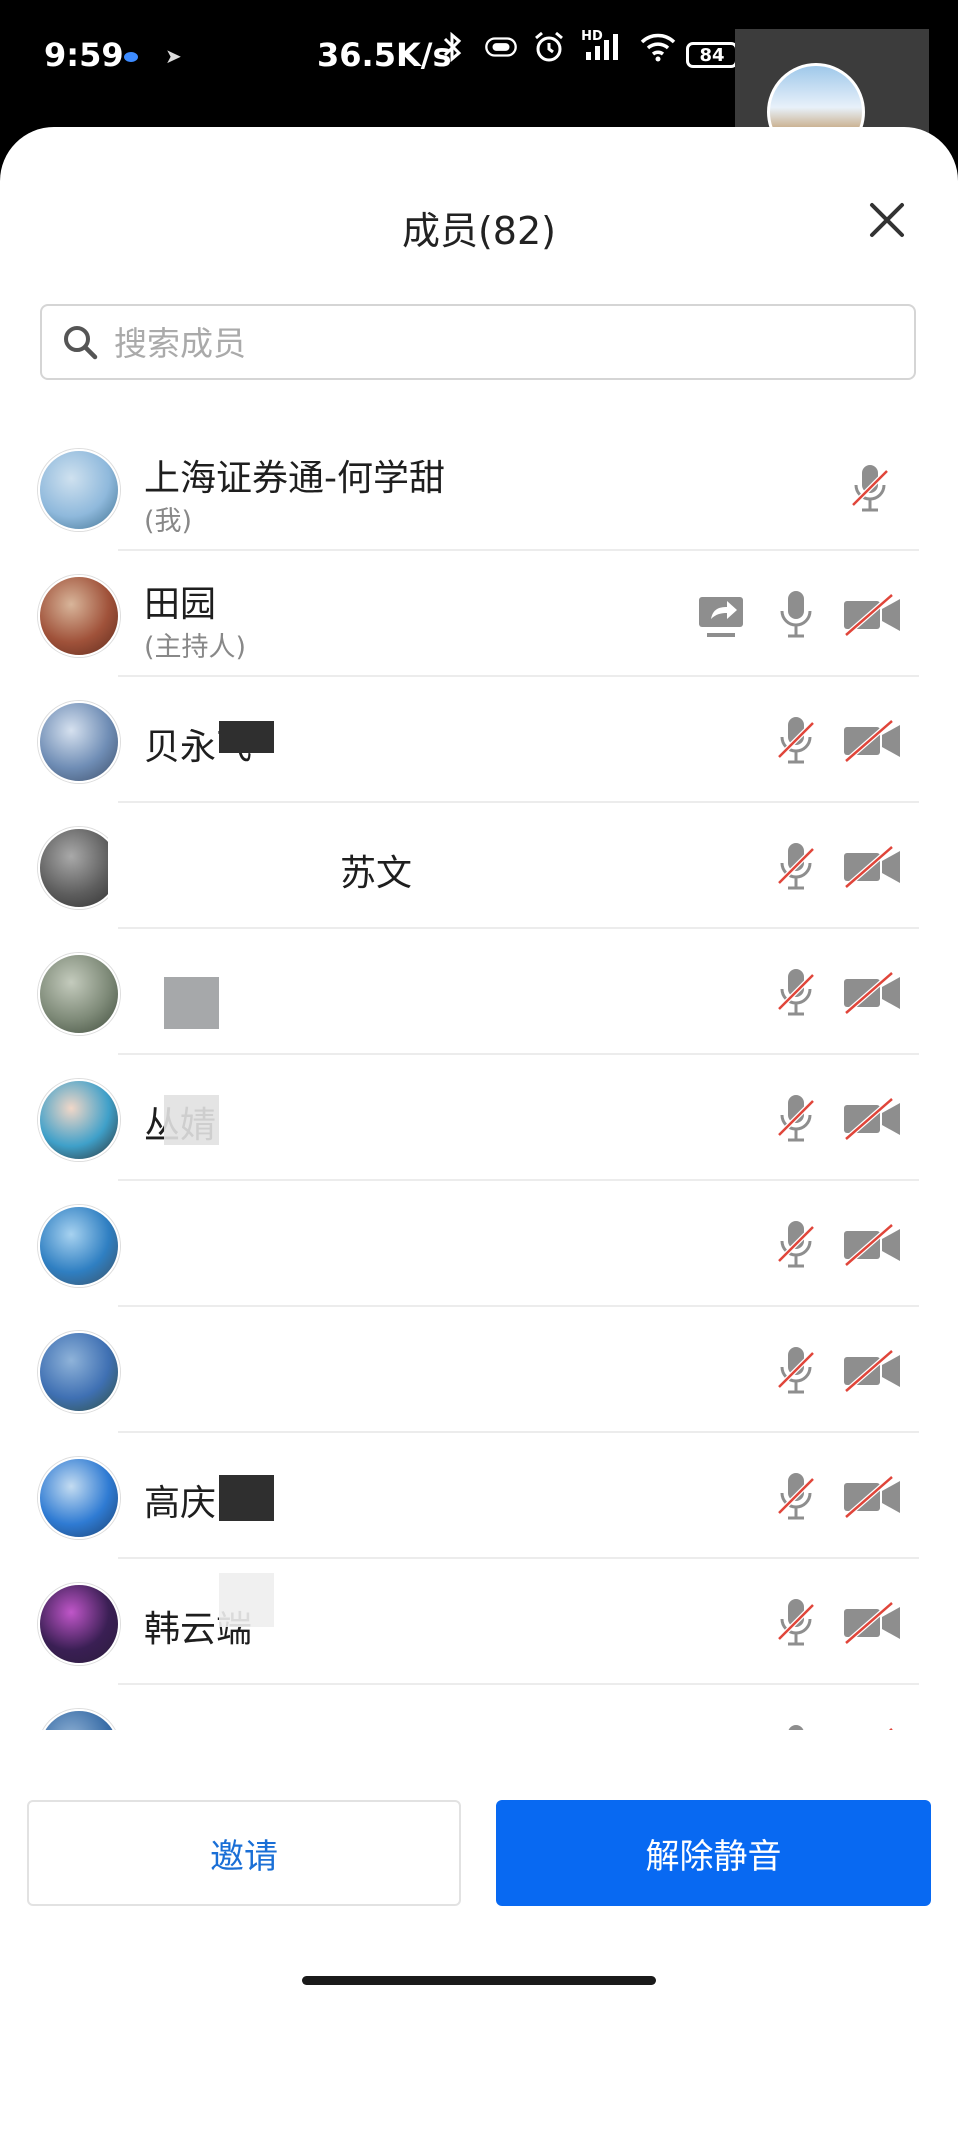  Describe the element at coordinates (796, 615) in the screenshot. I see `mic-icon` at that location.